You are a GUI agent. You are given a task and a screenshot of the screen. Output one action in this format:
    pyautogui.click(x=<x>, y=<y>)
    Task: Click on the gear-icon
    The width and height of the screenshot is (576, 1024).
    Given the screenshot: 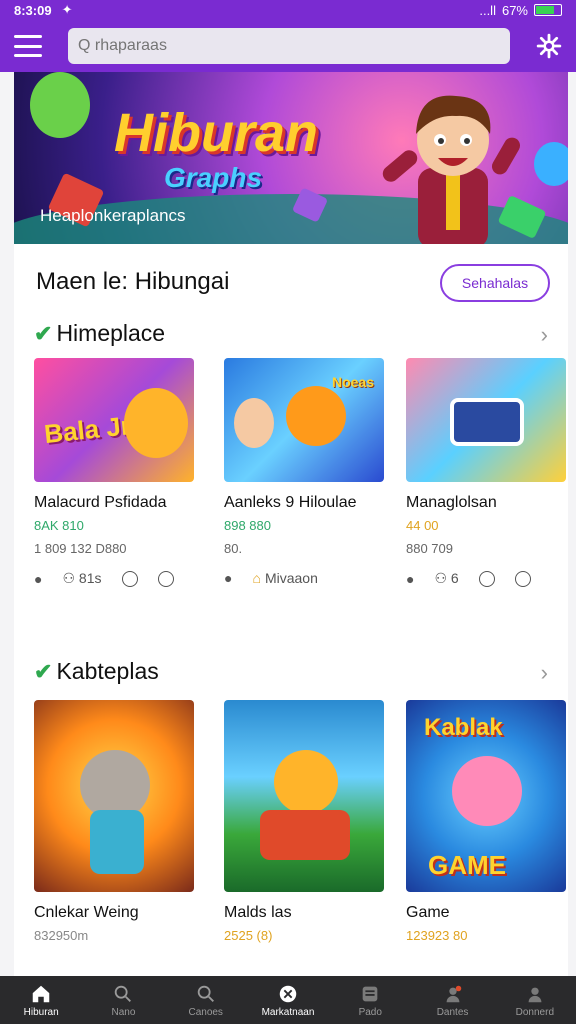 What is the action you would take?
    pyautogui.click(x=549, y=46)
    